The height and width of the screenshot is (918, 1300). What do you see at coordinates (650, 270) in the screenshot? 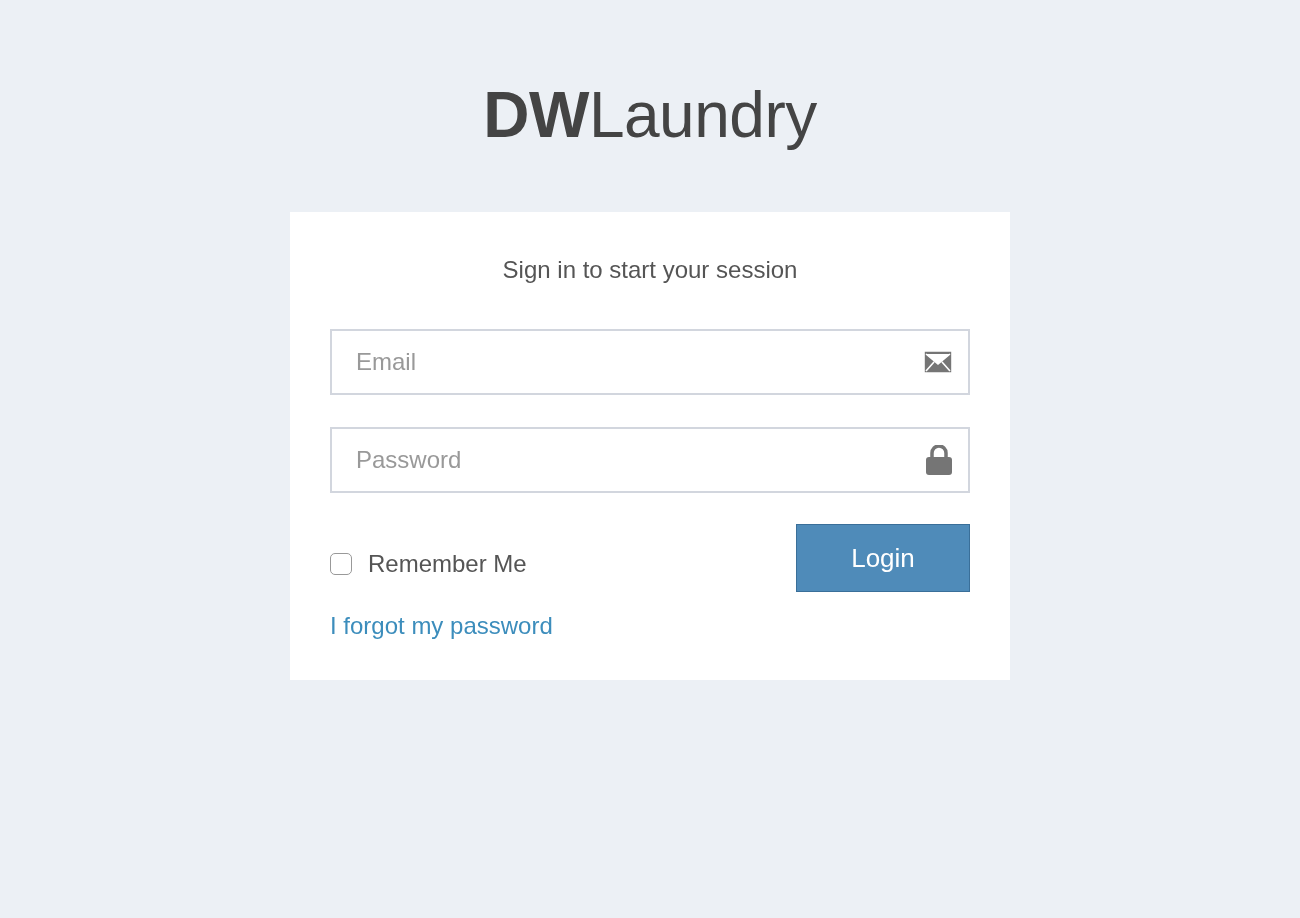
I see `login-title: Sign in to start your session` at bounding box center [650, 270].